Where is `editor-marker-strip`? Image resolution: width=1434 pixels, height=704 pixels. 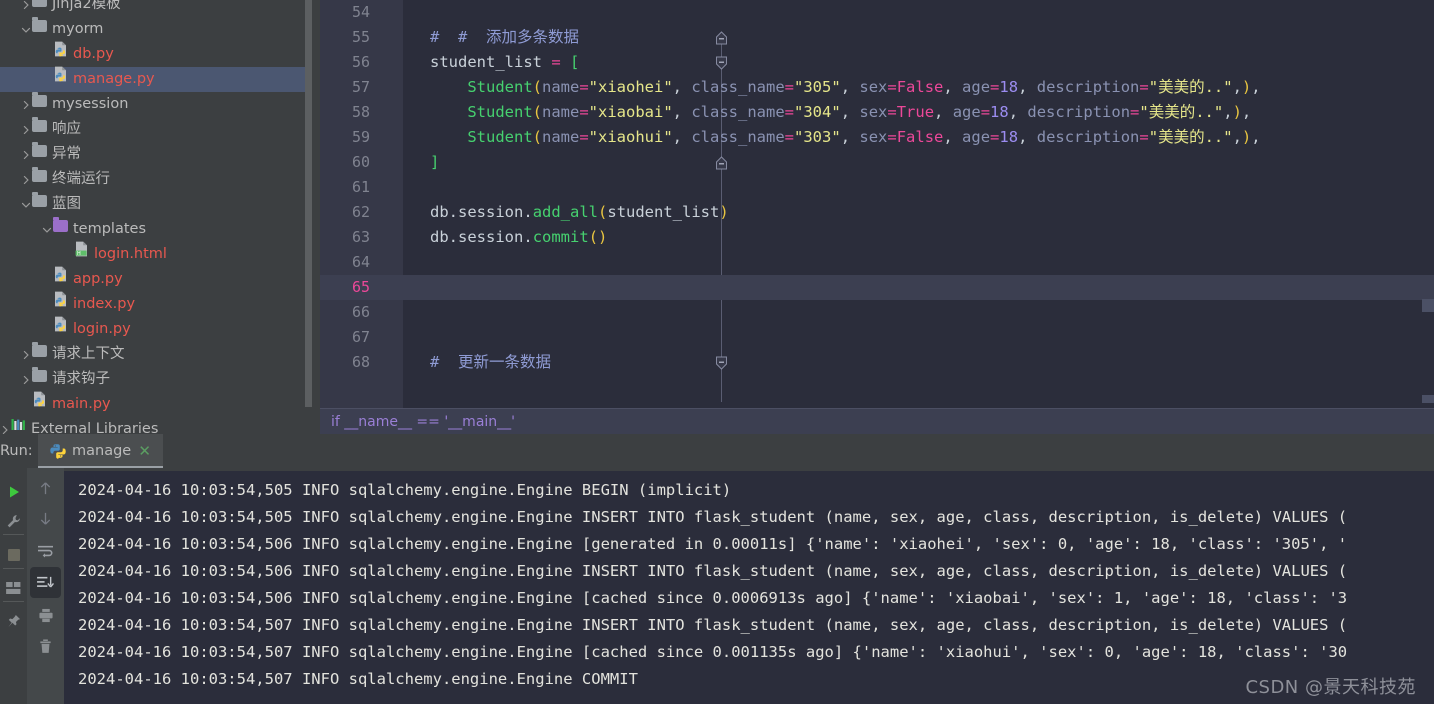 editor-marker-strip is located at coordinates (1428, 204).